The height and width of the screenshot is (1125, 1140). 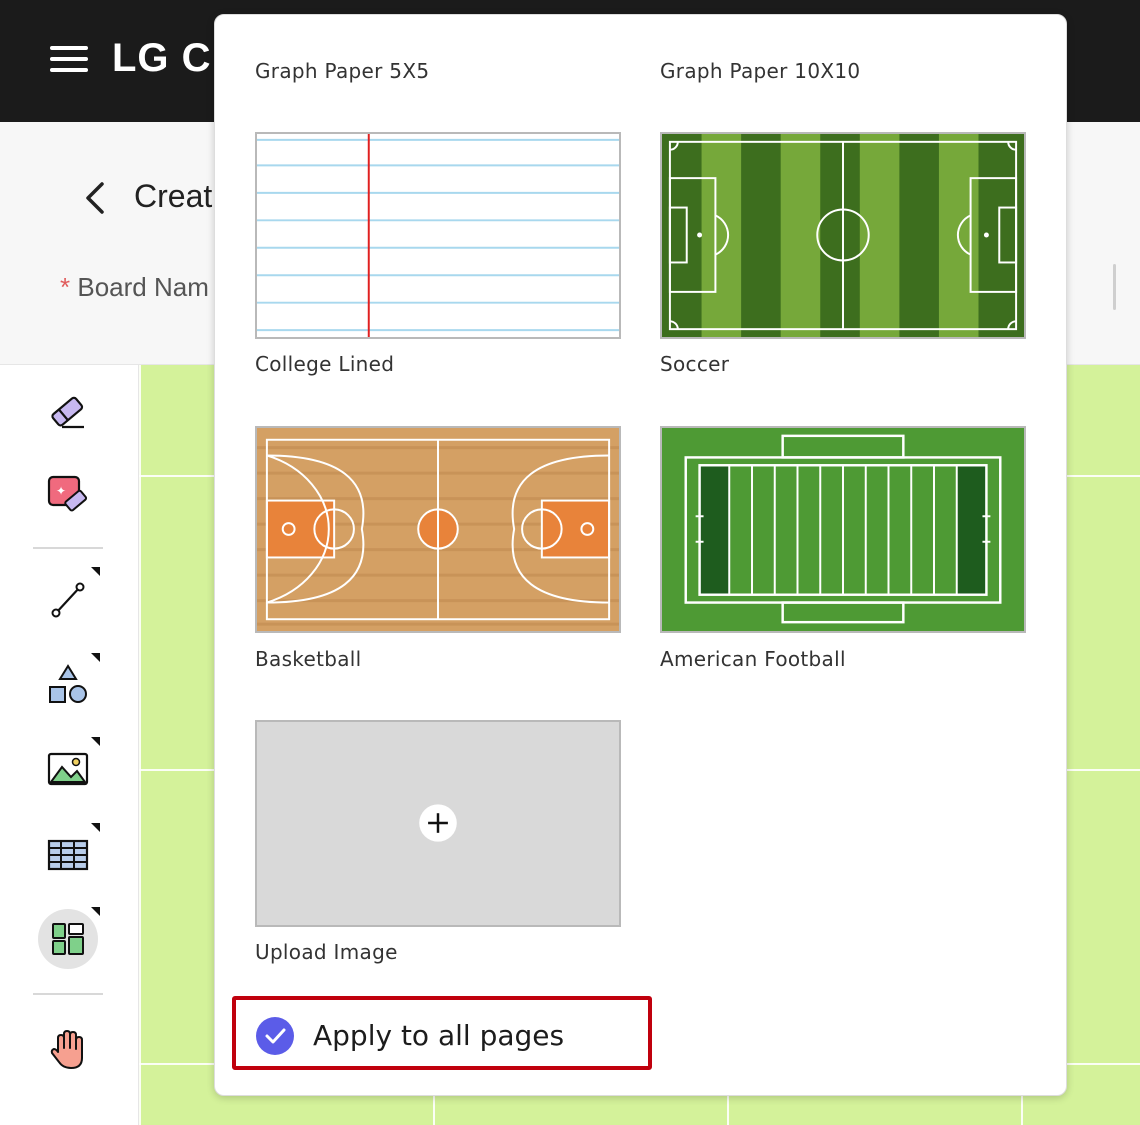 What do you see at coordinates (69, 938) in the screenshot?
I see `template-icon` at bounding box center [69, 938].